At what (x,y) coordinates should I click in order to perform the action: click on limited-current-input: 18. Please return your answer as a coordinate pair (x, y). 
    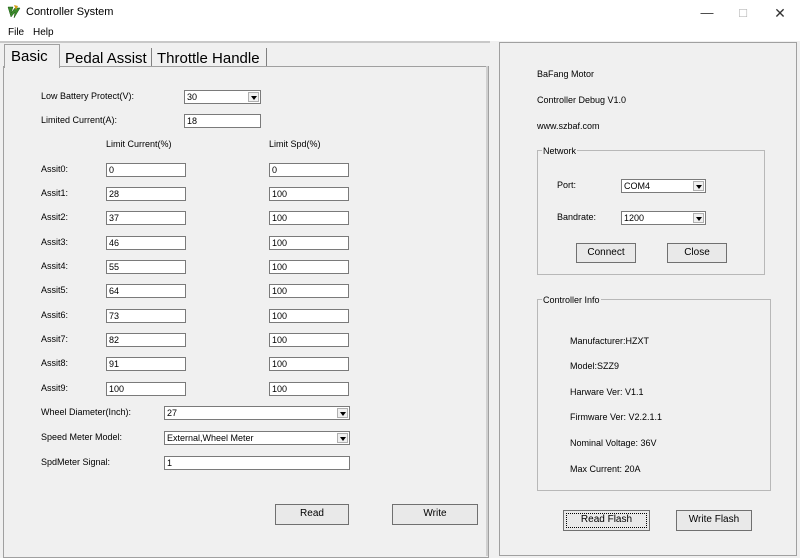
    Looking at the image, I should click on (222, 121).